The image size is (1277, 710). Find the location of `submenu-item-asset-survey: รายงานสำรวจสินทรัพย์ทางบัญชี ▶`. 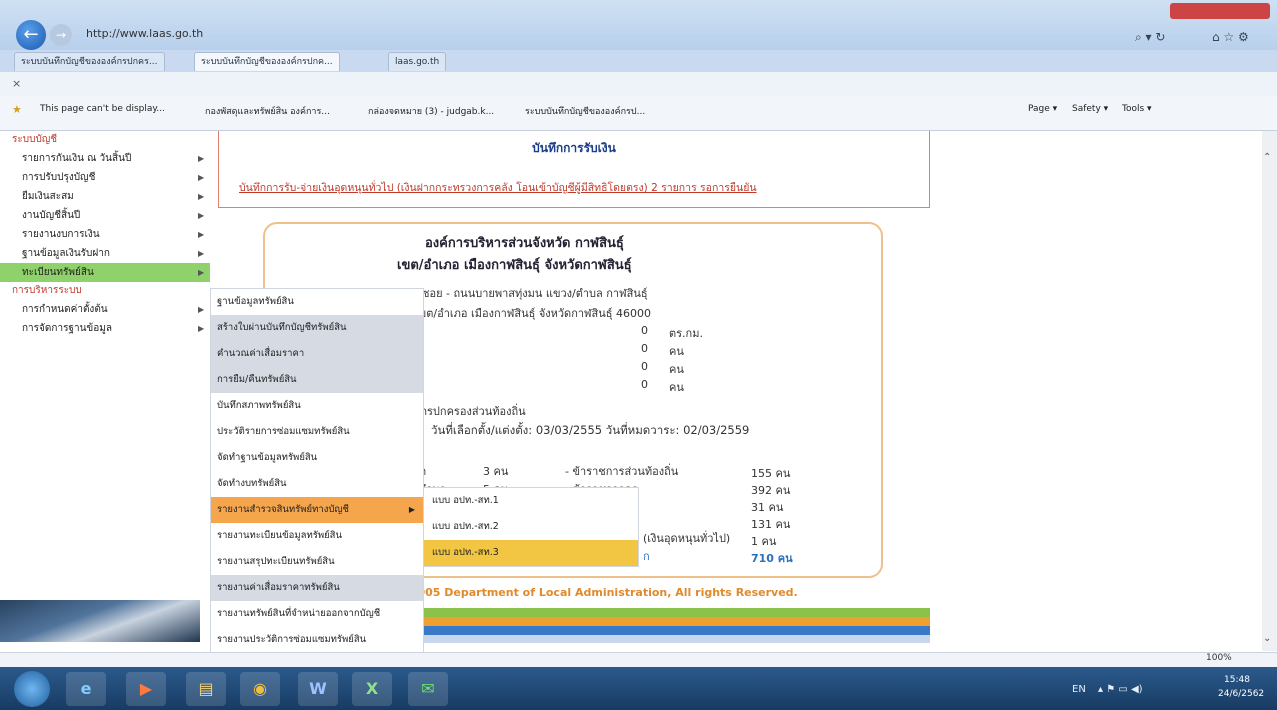

submenu-item-asset-survey: รายงานสำรวจสินทรัพย์ทางบัญชี ▶ is located at coordinates (317, 510).